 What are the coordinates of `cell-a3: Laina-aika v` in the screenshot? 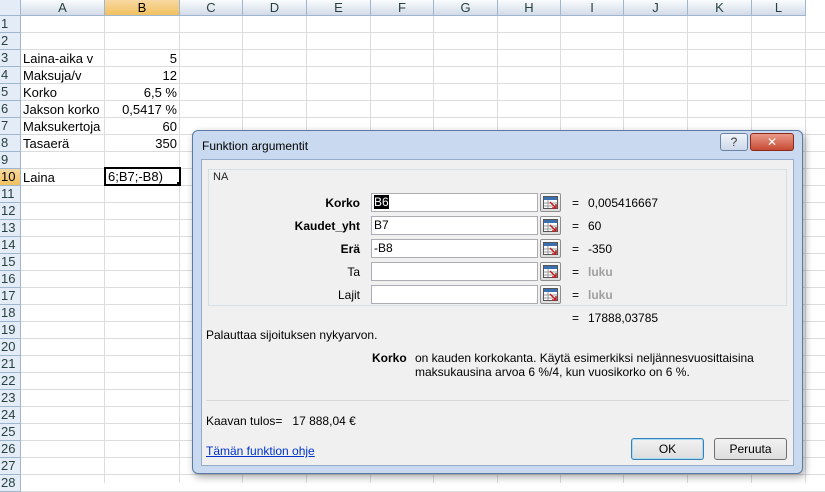 It's located at (63, 58).